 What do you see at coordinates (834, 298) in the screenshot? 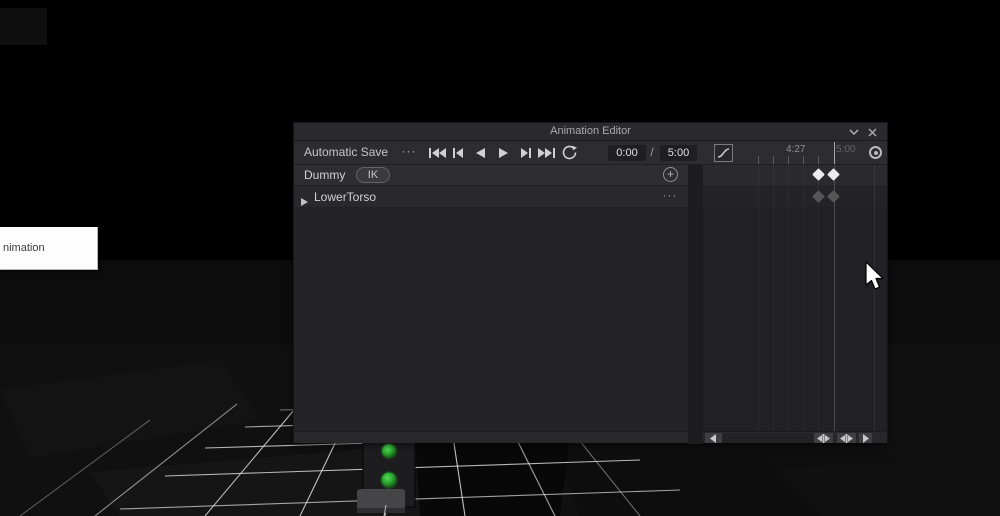
I see `animation-end-line` at bounding box center [834, 298].